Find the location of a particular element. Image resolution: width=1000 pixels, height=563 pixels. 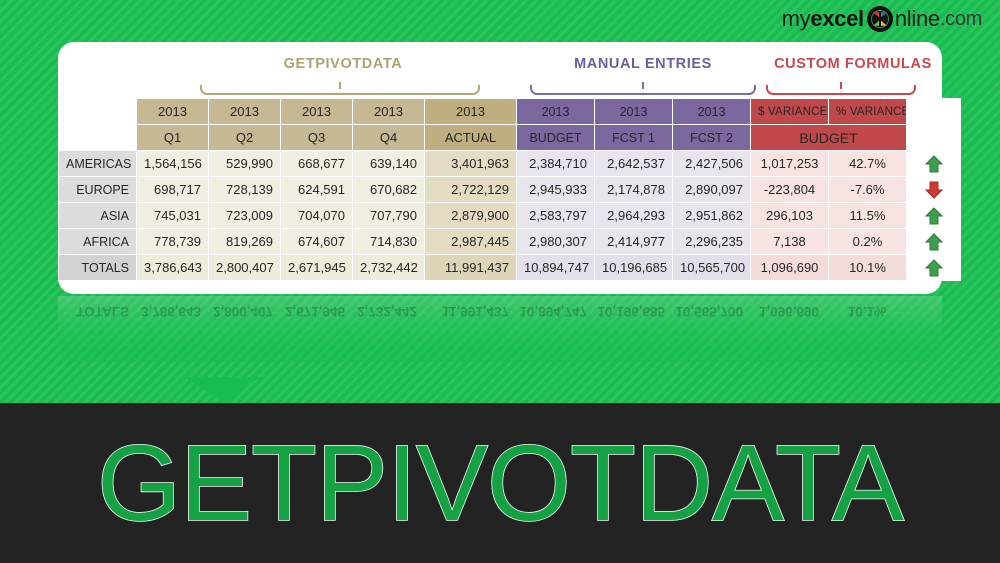

header-year-fcst2: 2013 is located at coordinates (711, 111).